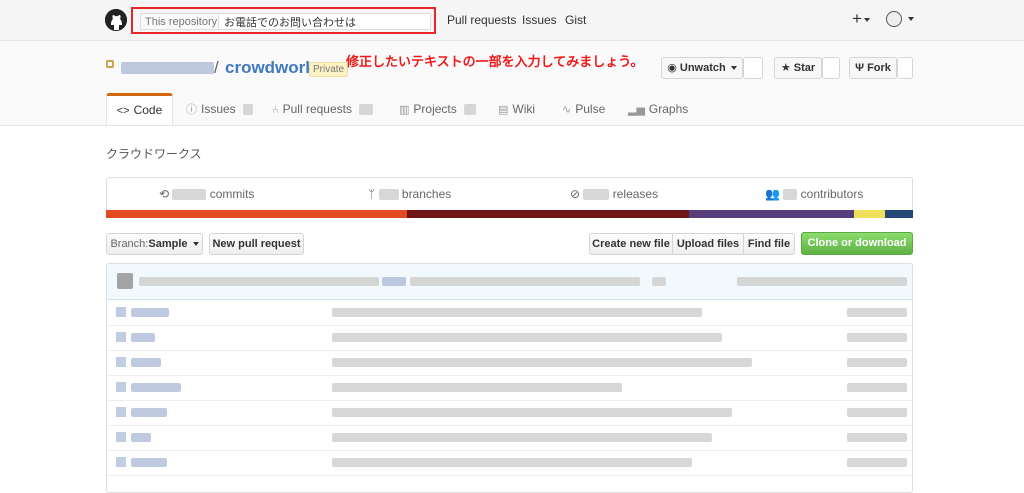 The width and height of the screenshot is (1024, 493). I want to click on releases-count, so click(596, 195).